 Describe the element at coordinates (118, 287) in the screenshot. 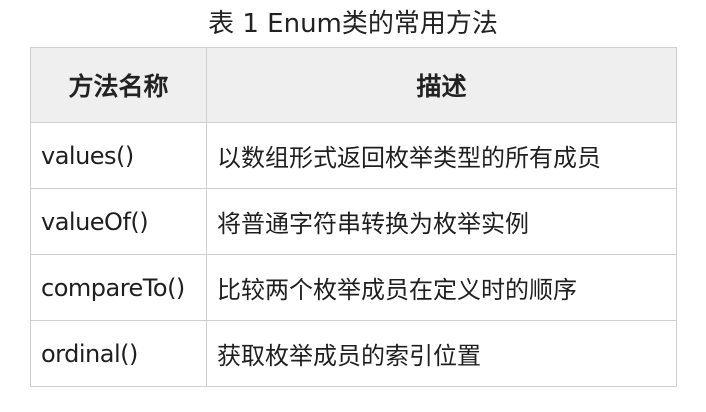

I see `method-cell: compareTo()` at that location.